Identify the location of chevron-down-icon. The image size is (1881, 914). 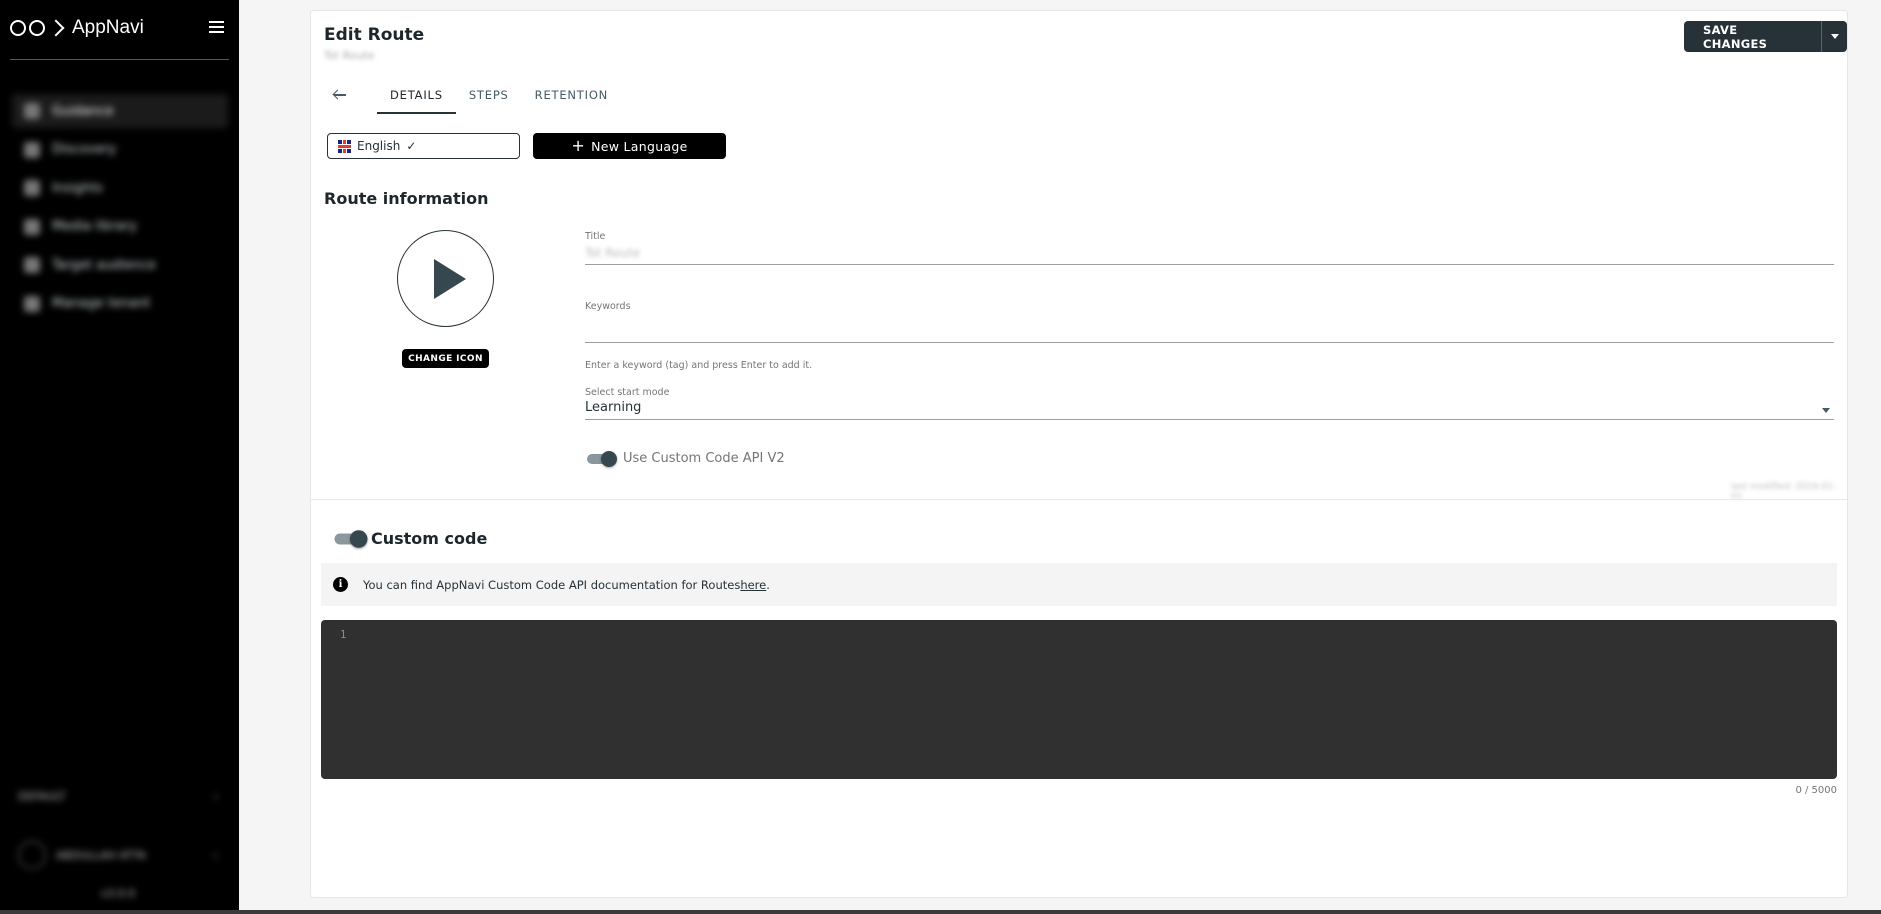
(1826, 410).